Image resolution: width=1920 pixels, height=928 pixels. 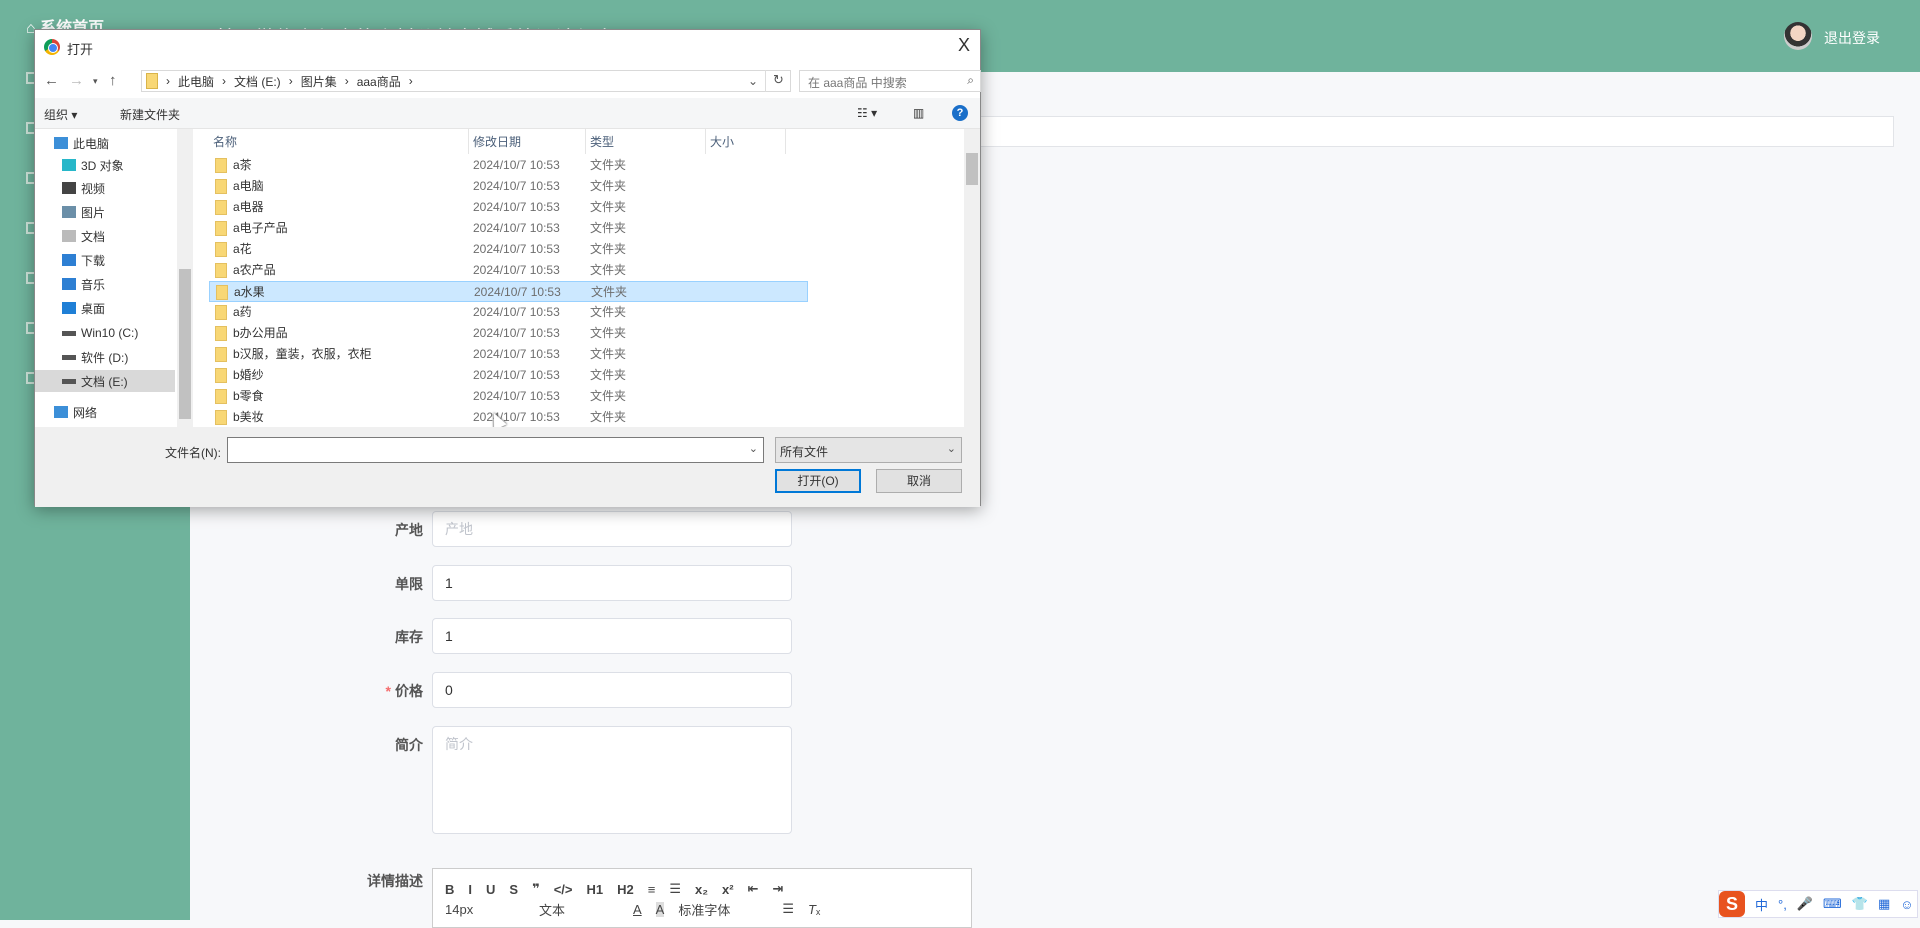 What do you see at coordinates (52, 47) in the screenshot?
I see `chrome-icon` at bounding box center [52, 47].